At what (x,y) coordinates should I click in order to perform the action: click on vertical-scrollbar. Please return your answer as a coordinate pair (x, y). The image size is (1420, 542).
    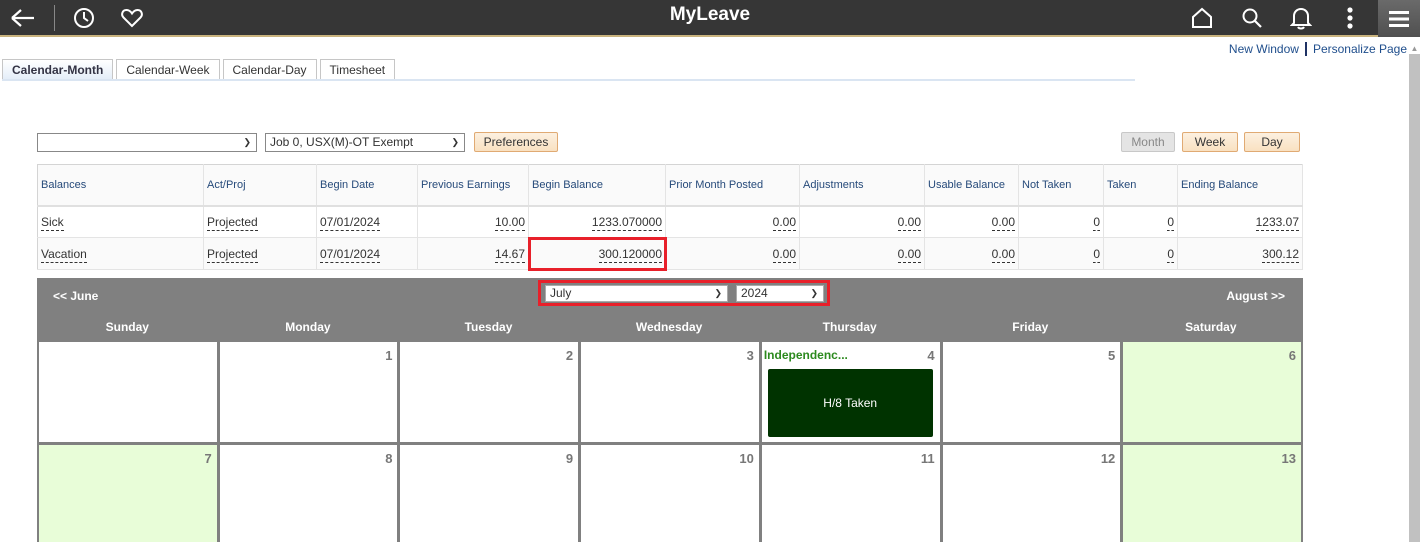
    Looking at the image, I should click on (1414, 298).